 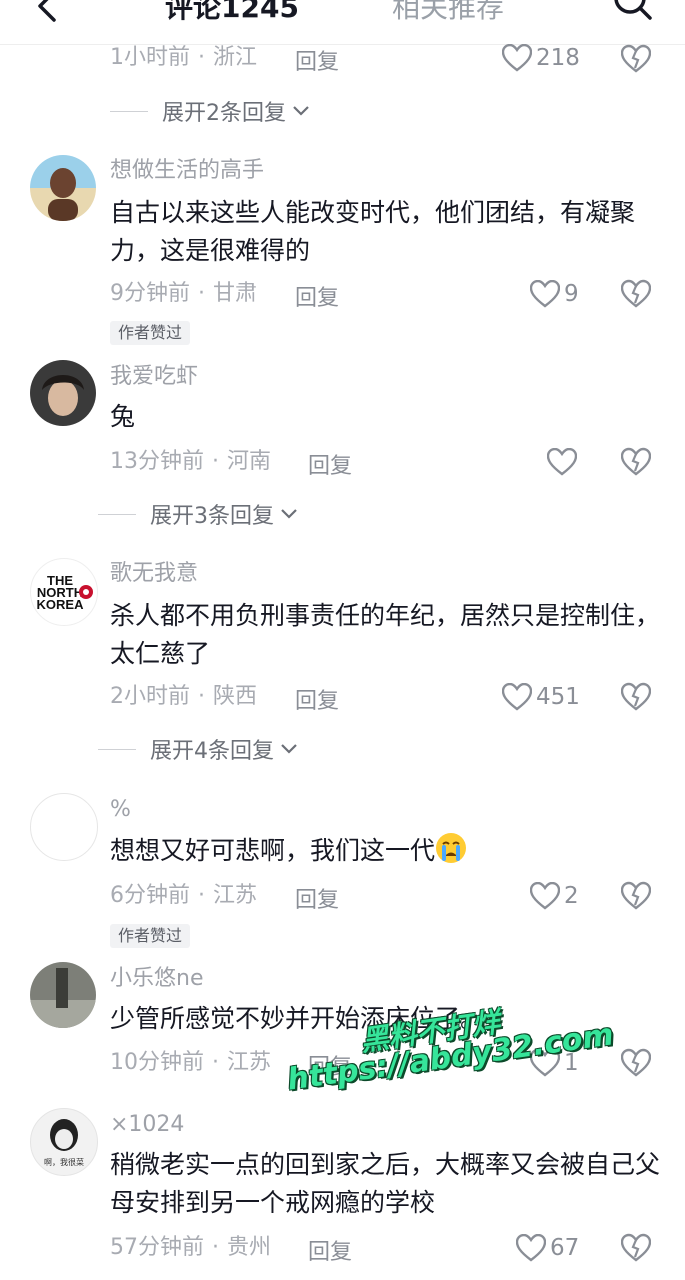 I want to click on flag-icon, so click(x=86, y=592).